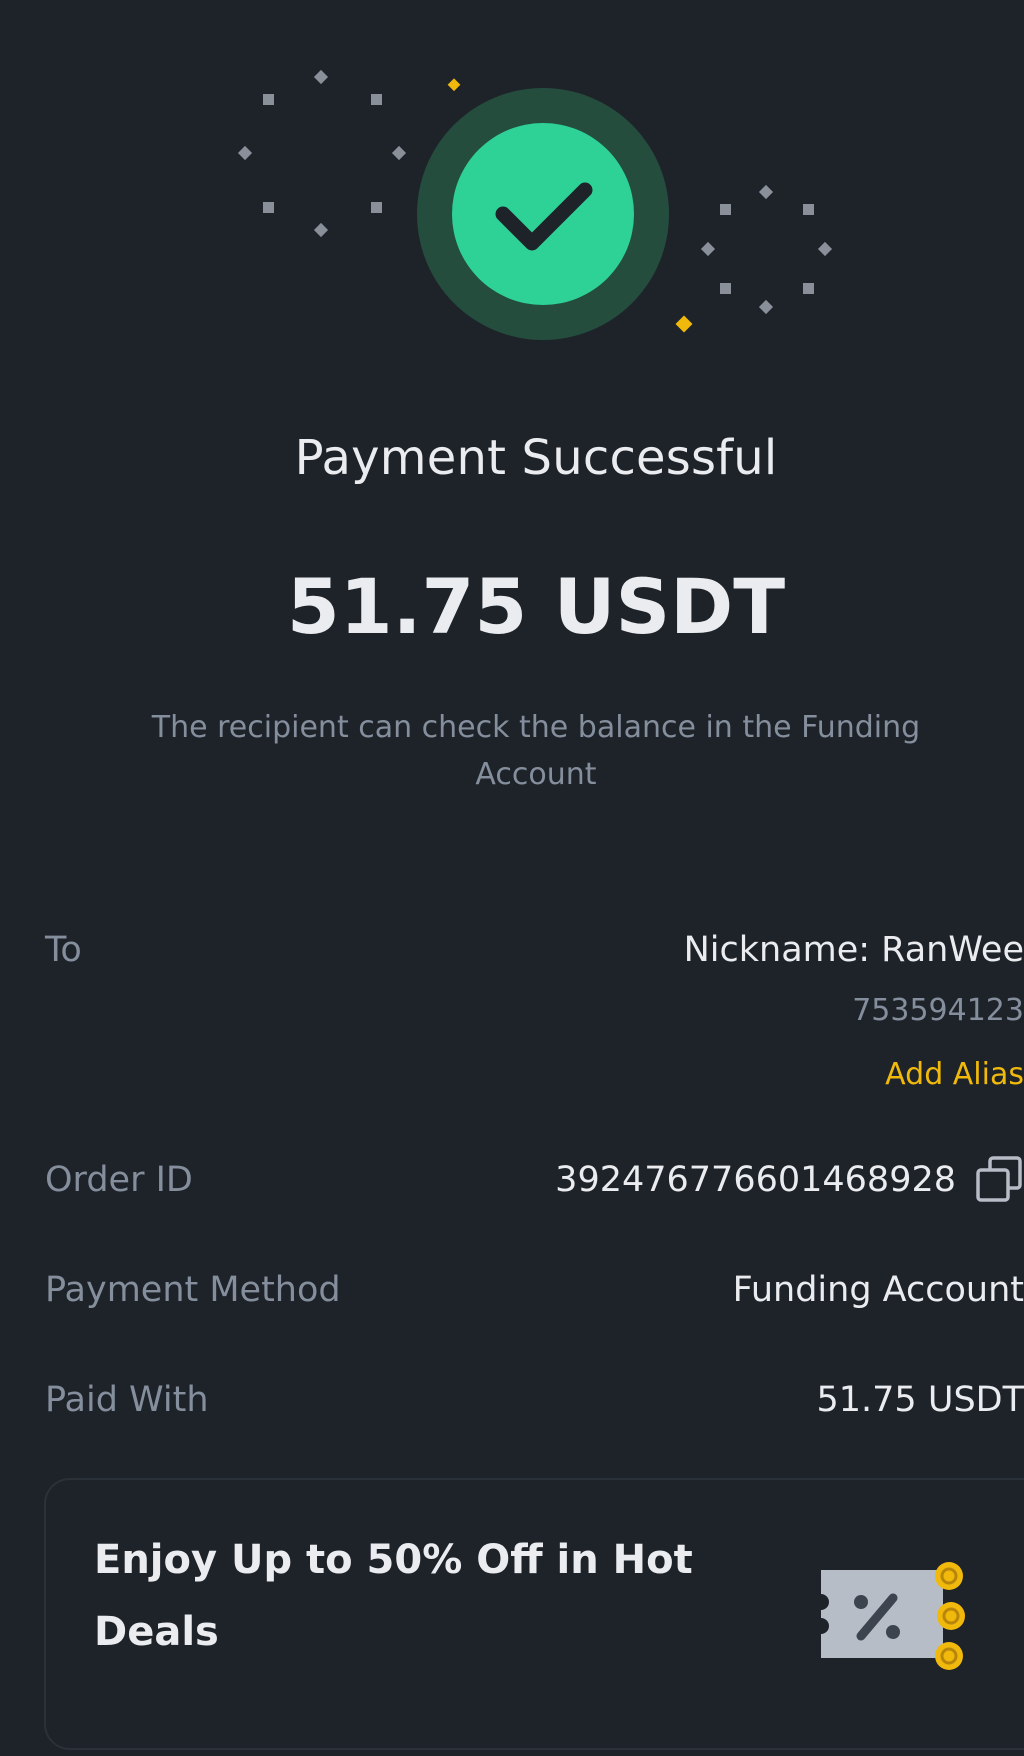 Image resolution: width=1024 pixels, height=1756 pixels. What do you see at coordinates (127, 1400) in the screenshot?
I see `paid-with-label: Paid With` at bounding box center [127, 1400].